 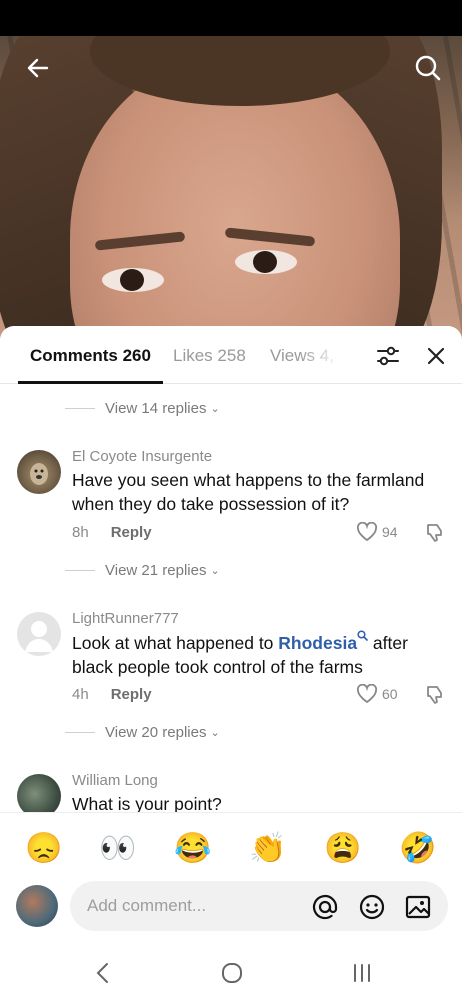 What do you see at coordinates (90, 382) in the screenshot?
I see `active-tab-indicator` at bounding box center [90, 382].